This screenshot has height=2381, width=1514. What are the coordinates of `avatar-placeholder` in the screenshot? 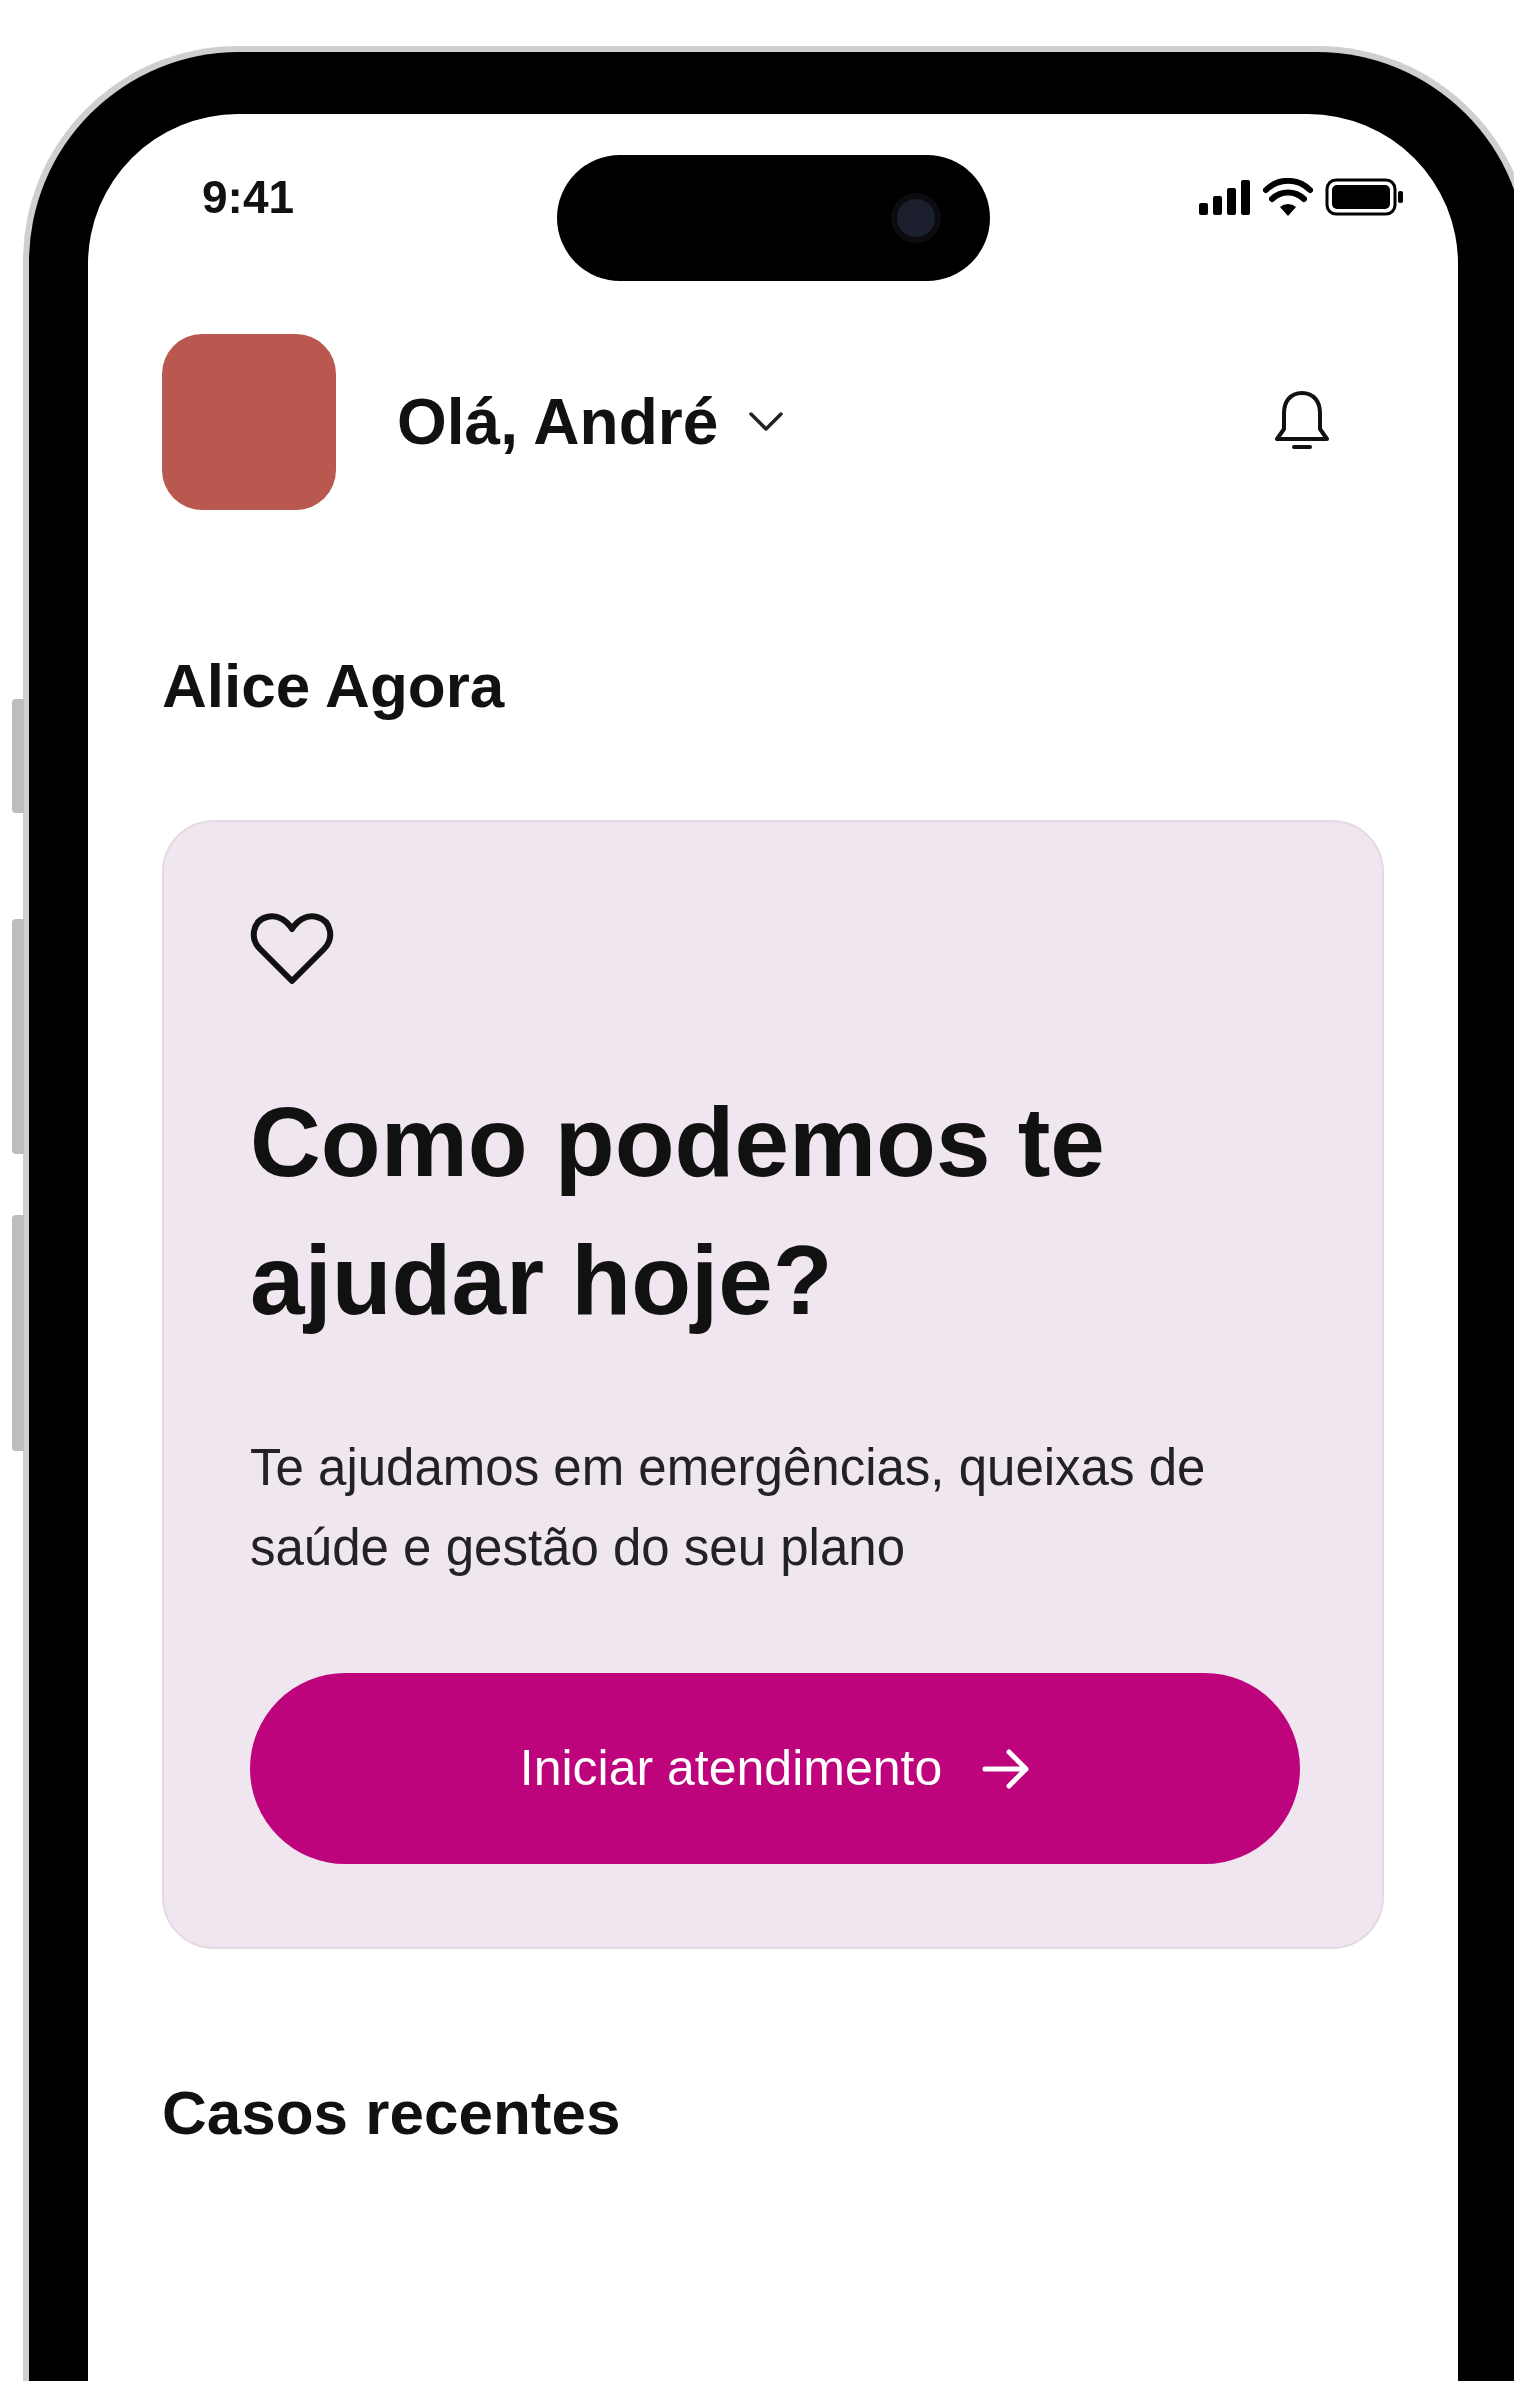 It's located at (249, 422).